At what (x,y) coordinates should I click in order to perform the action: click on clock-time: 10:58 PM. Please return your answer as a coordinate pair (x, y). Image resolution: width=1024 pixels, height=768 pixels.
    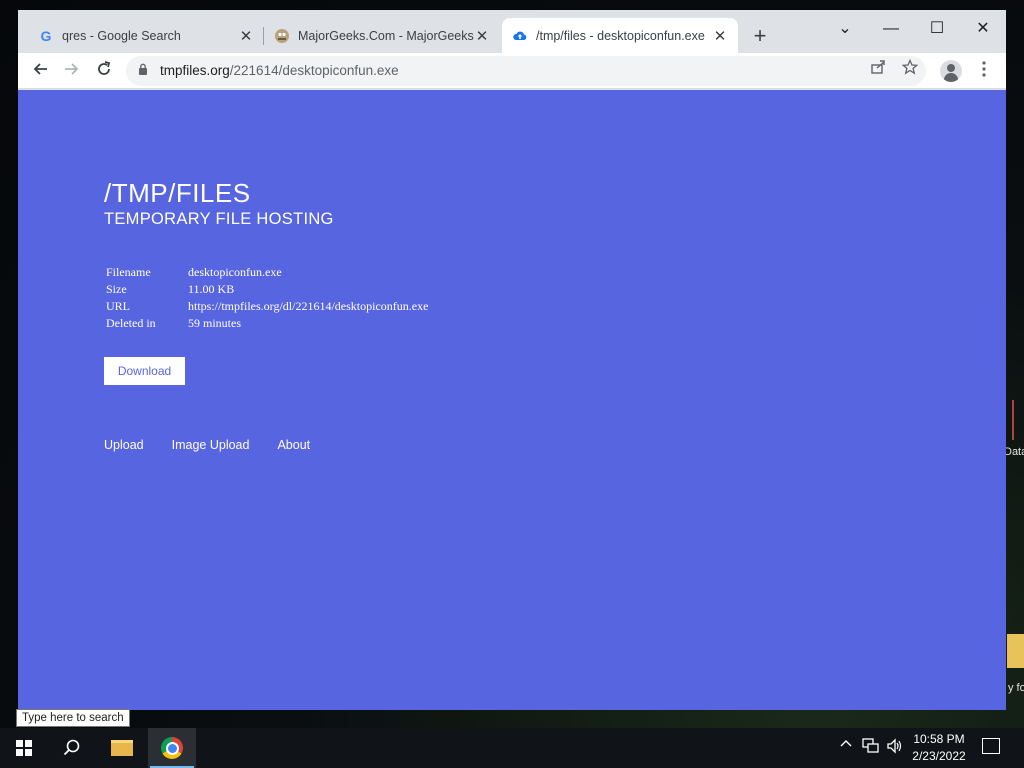
    Looking at the image, I should click on (939, 739).